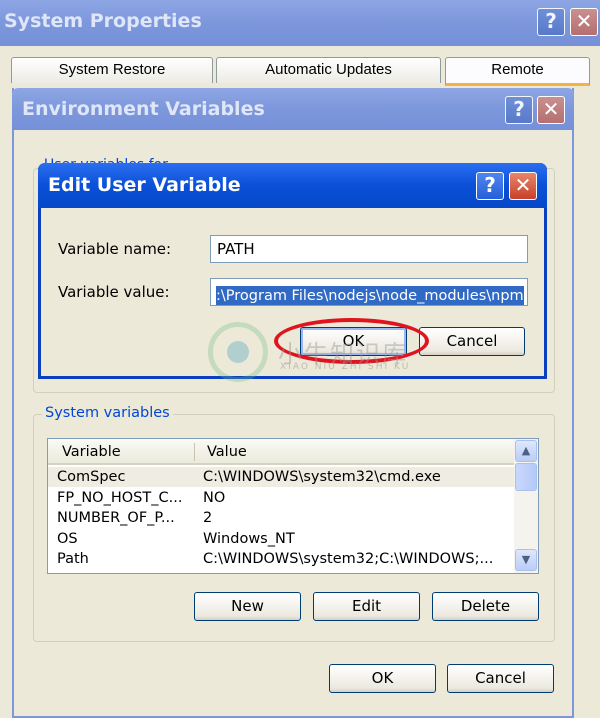 This screenshot has height=718, width=600. What do you see at coordinates (114, 292) in the screenshot?
I see `variable-value-label: Variable value:` at bounding box center [114, 292].